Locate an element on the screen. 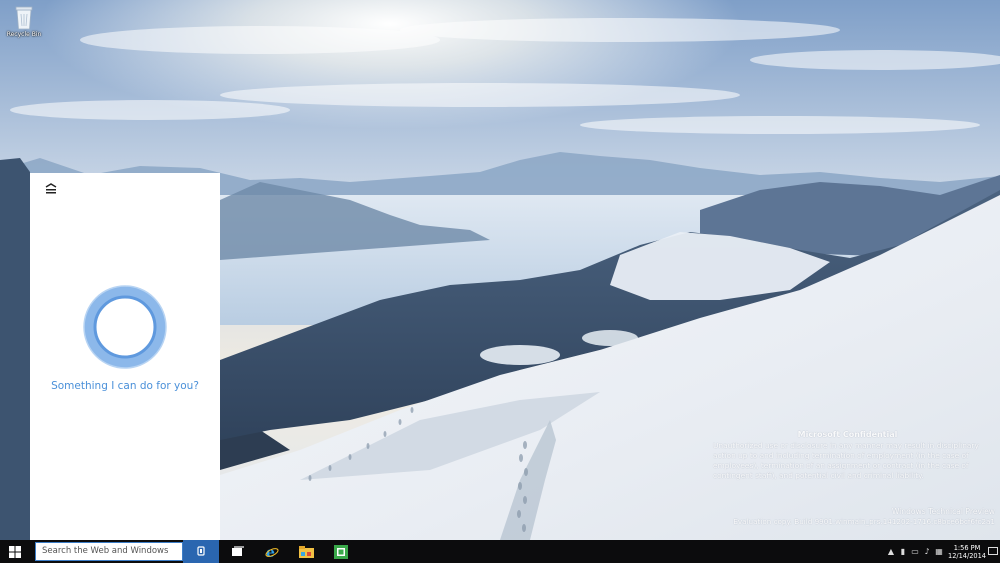 The image size is (1000, 563). file-explorer-button is located at coordinates (306, 551).